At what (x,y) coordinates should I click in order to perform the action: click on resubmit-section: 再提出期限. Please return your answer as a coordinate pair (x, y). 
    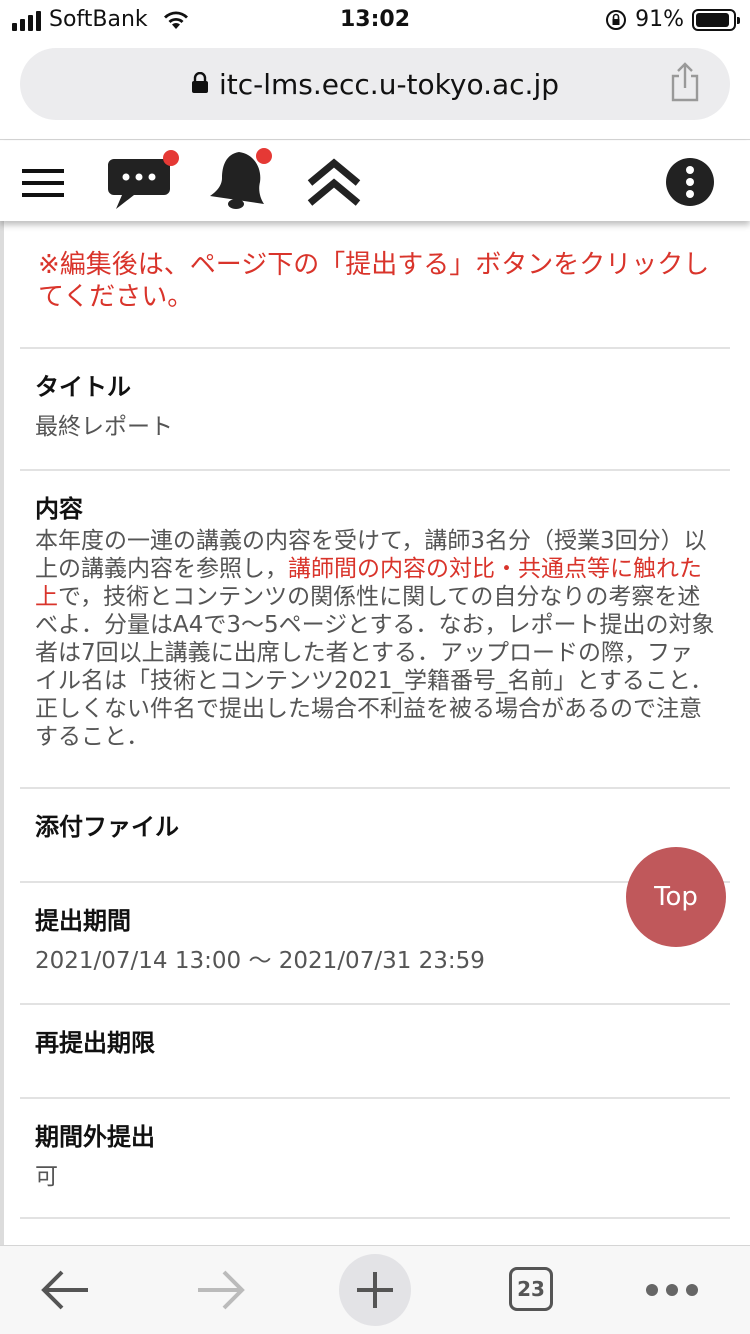
    Looking at the image, I should click on (375, 1050).